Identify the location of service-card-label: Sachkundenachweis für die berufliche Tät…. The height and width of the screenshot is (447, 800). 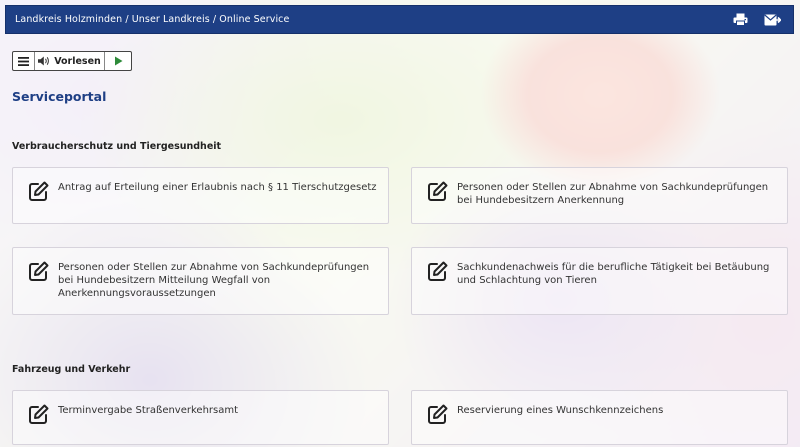
(613, 274).